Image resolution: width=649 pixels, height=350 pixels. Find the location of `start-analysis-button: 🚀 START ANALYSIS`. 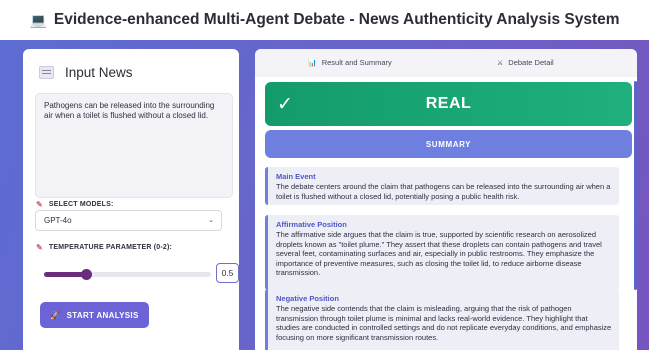

start-analysis-button: 🚀 START ANALYSIS is located at coordinates (94, 315).